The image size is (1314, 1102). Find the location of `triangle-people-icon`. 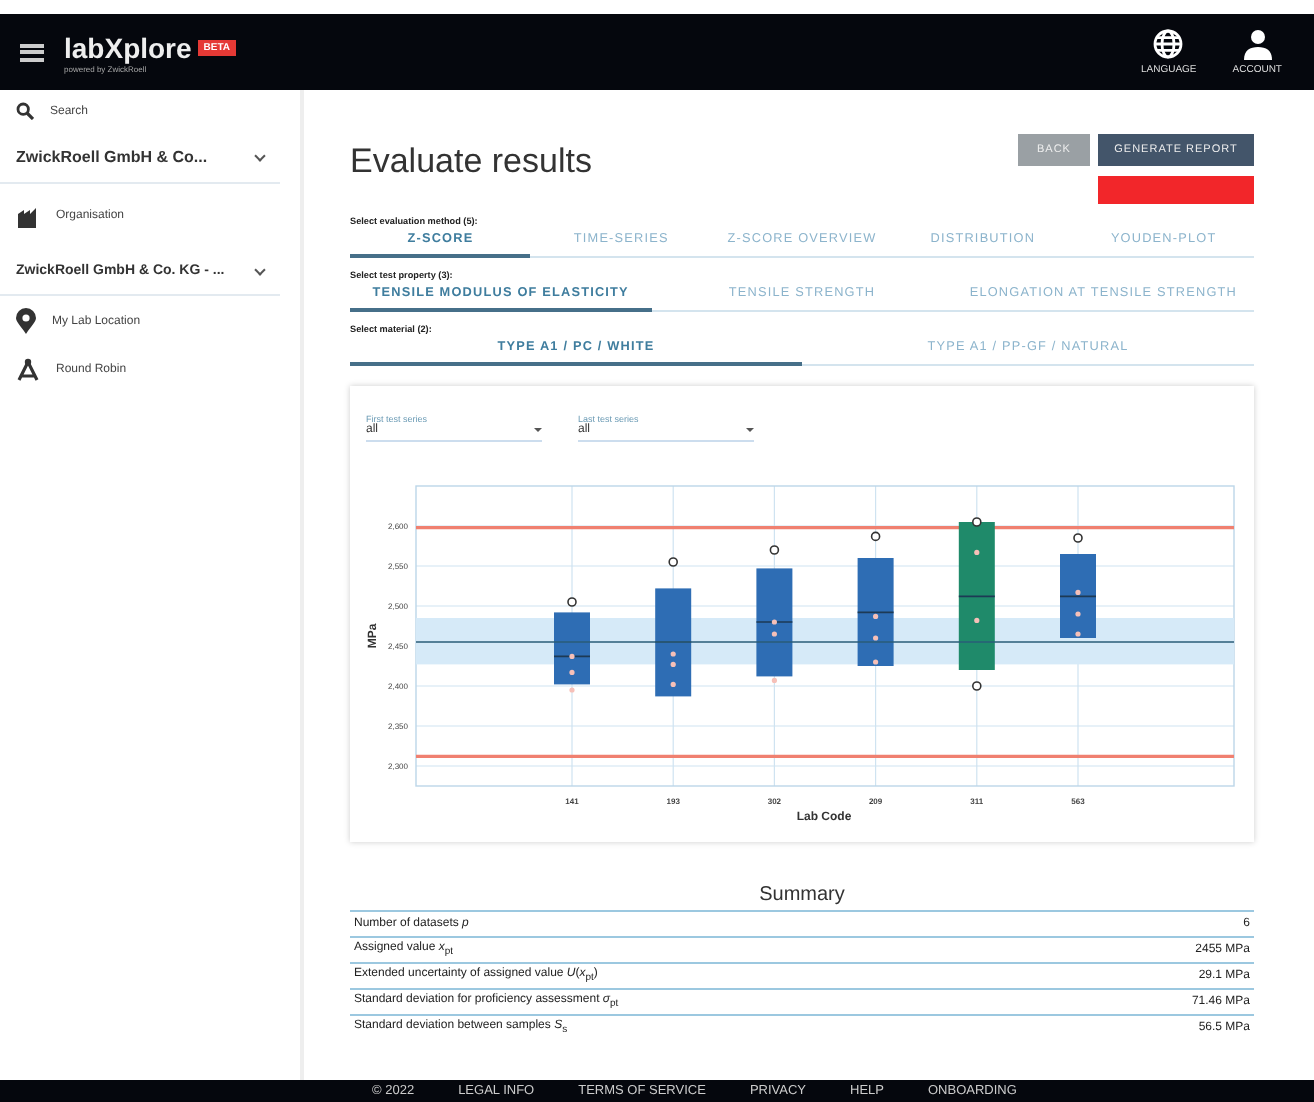

triangle-people-icon is located at coordinates (28, 370).